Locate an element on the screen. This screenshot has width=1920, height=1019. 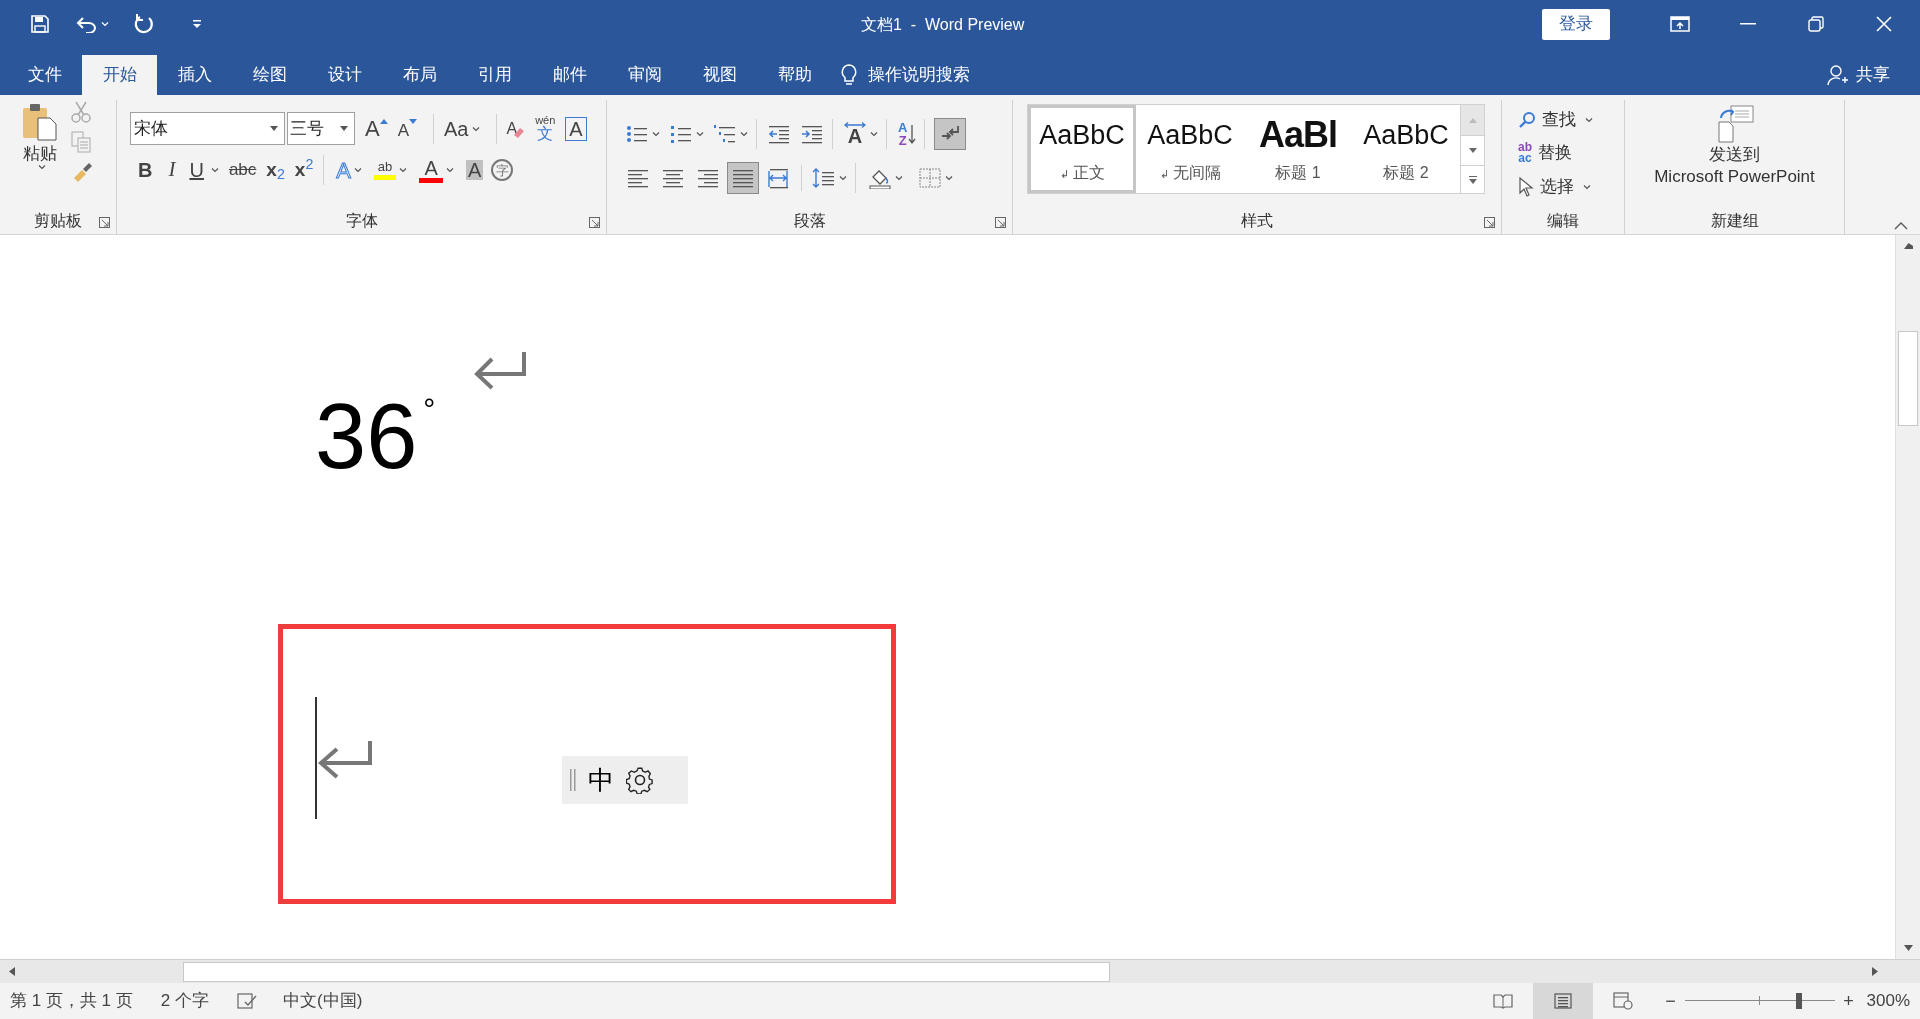
proofing-icon is located at coordinates (248, 1001).